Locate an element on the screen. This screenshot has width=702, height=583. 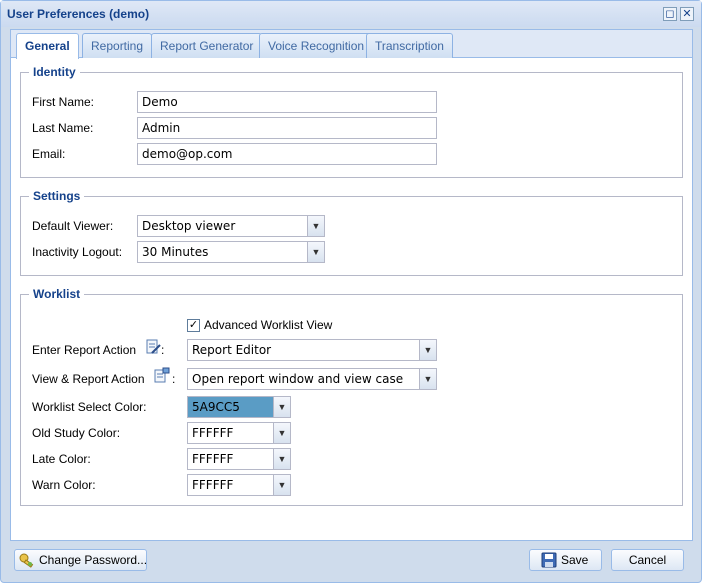
default-viewer-value: Desktop viewer is located at coordinates (189, 226).